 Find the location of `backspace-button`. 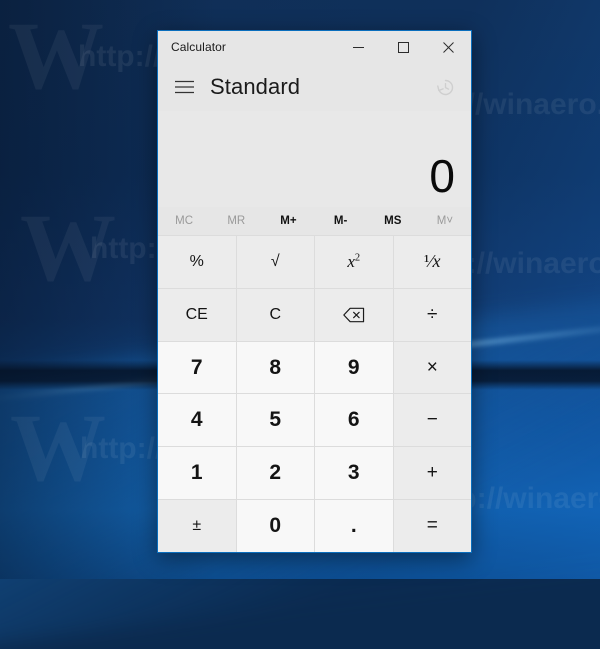

backspace-button is located at coordinates (354, 314).